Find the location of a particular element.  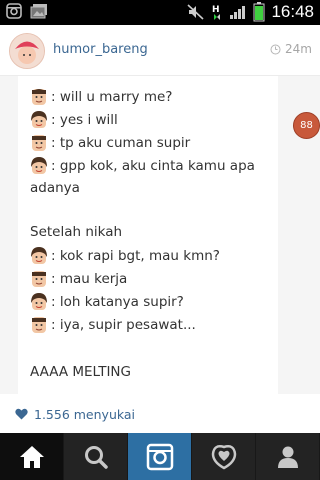

username: humor_bareng is located at coordinates (100, 49).